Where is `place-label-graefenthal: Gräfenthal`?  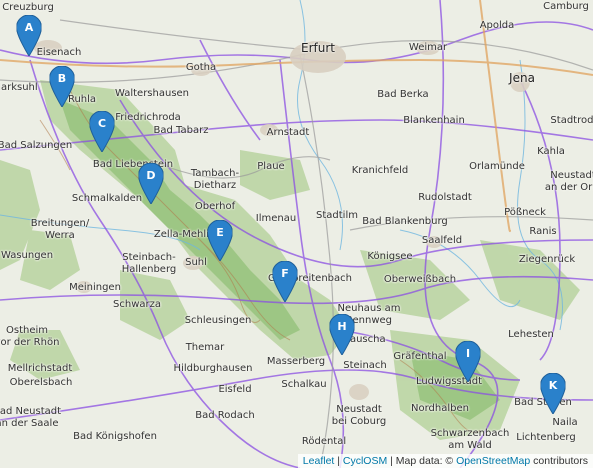
place-label-graefenthal: Gräfenthal is located at coordinates (420, 356).